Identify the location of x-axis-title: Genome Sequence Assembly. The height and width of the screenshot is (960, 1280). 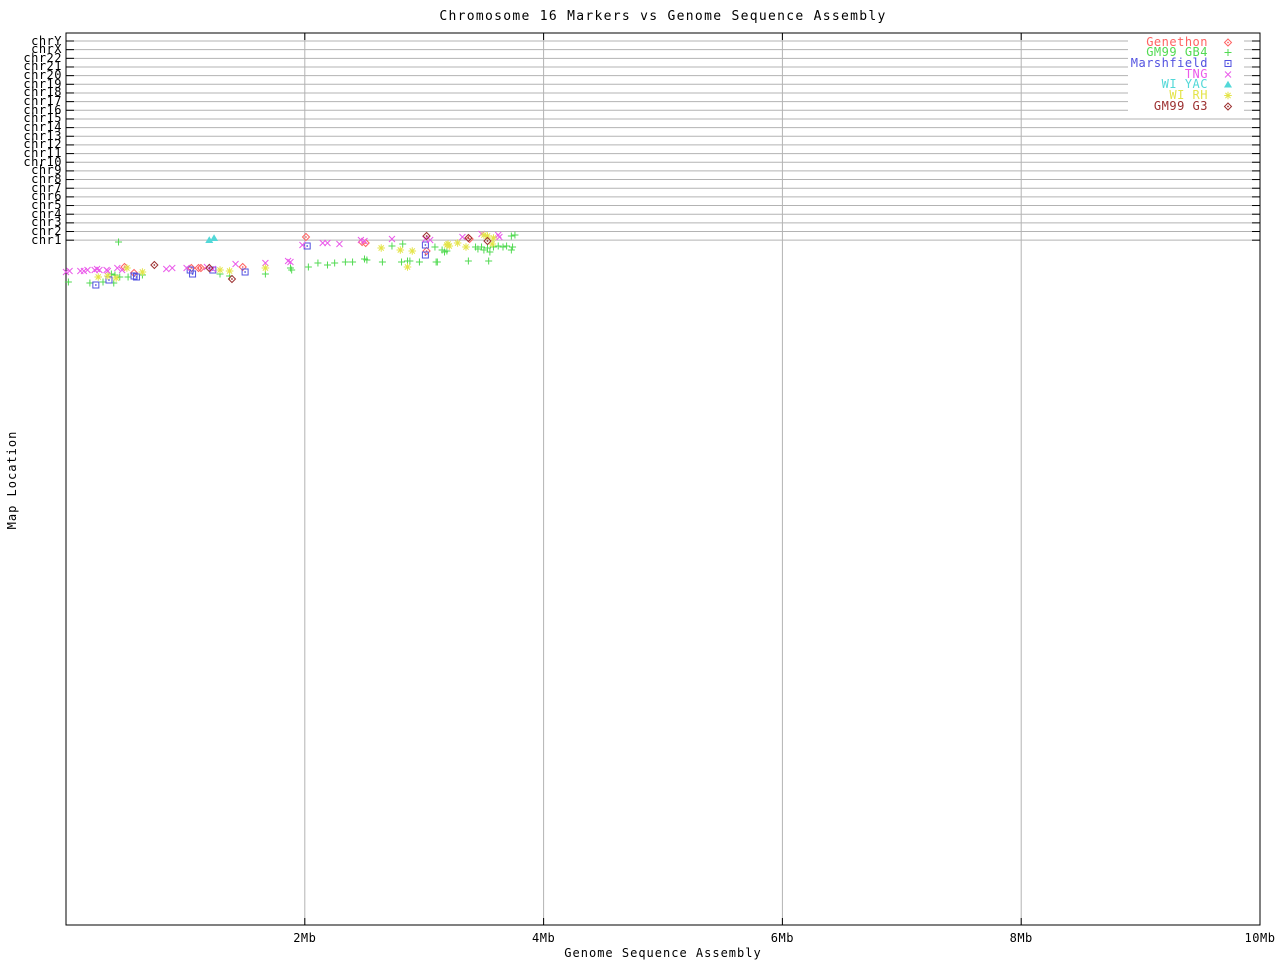
(663, 953).